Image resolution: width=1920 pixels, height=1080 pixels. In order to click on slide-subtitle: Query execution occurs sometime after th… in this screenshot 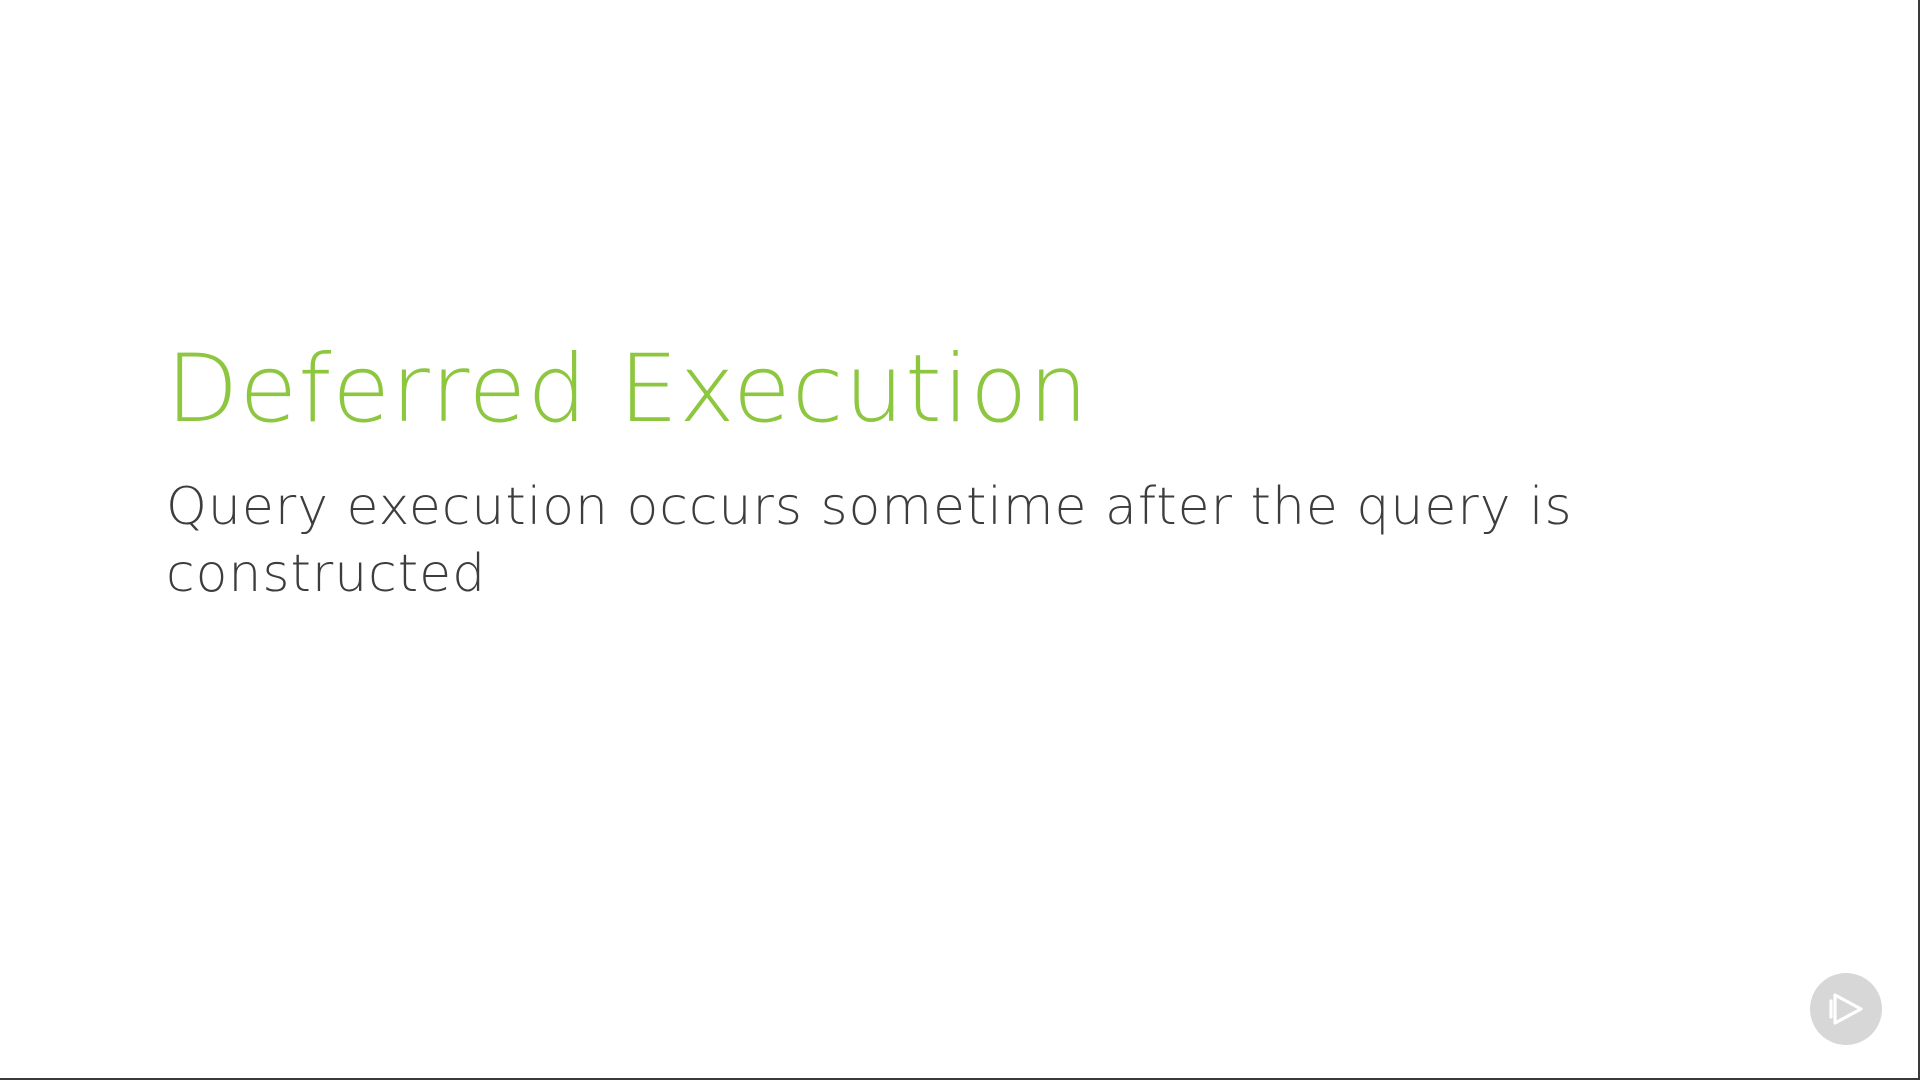, I will do `click(916, 541)`.